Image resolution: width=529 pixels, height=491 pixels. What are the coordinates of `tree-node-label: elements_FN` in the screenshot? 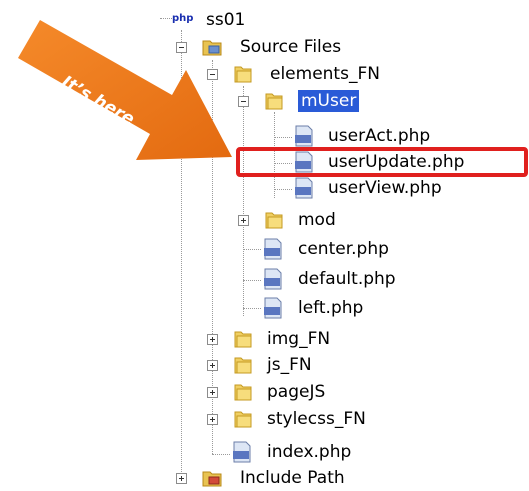 It's located at (325, 74).